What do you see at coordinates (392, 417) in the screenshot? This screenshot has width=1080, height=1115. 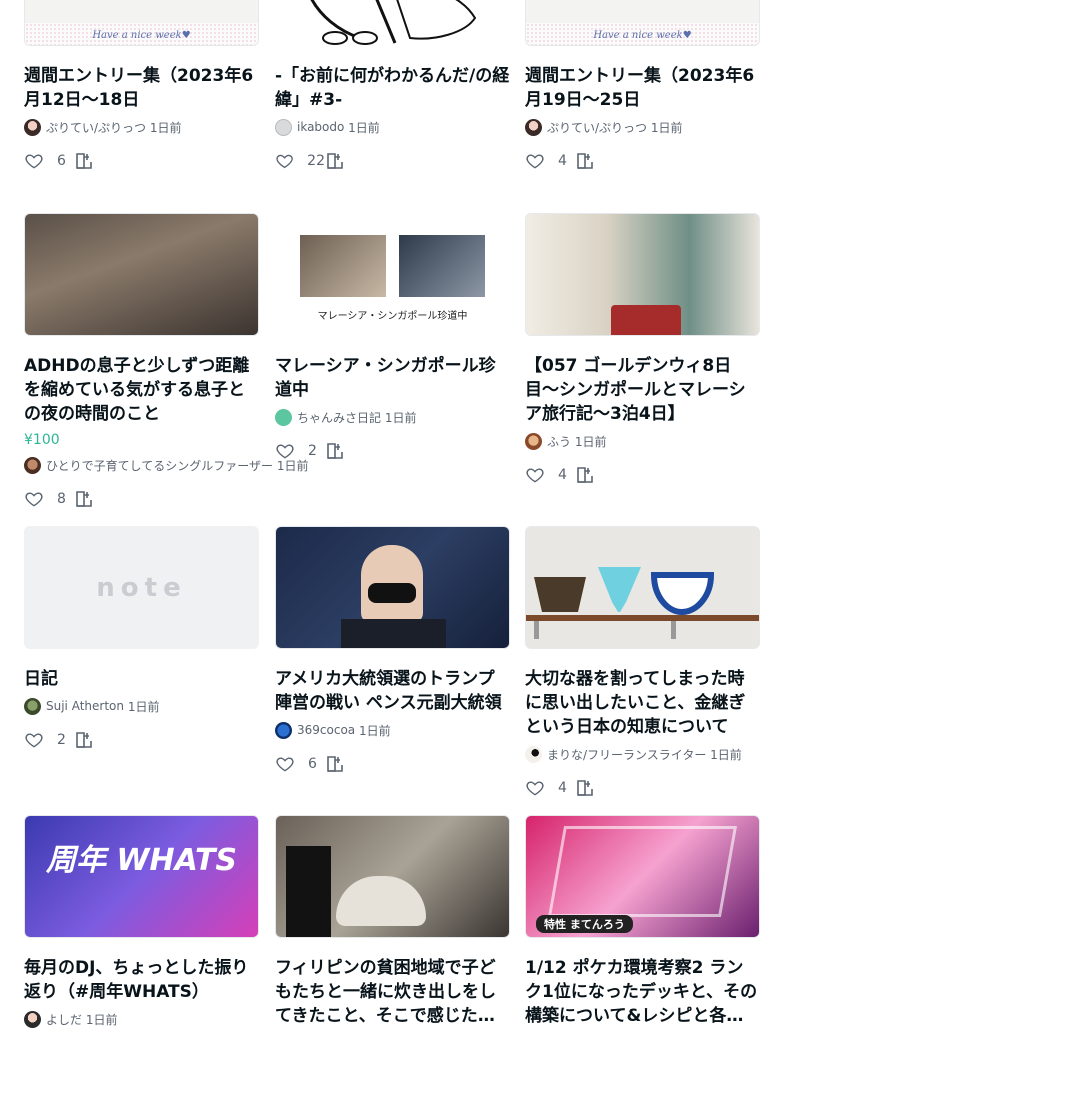 I see `author-line: ちゃんみさ日記 1日前` at bounding box center [392, 417].